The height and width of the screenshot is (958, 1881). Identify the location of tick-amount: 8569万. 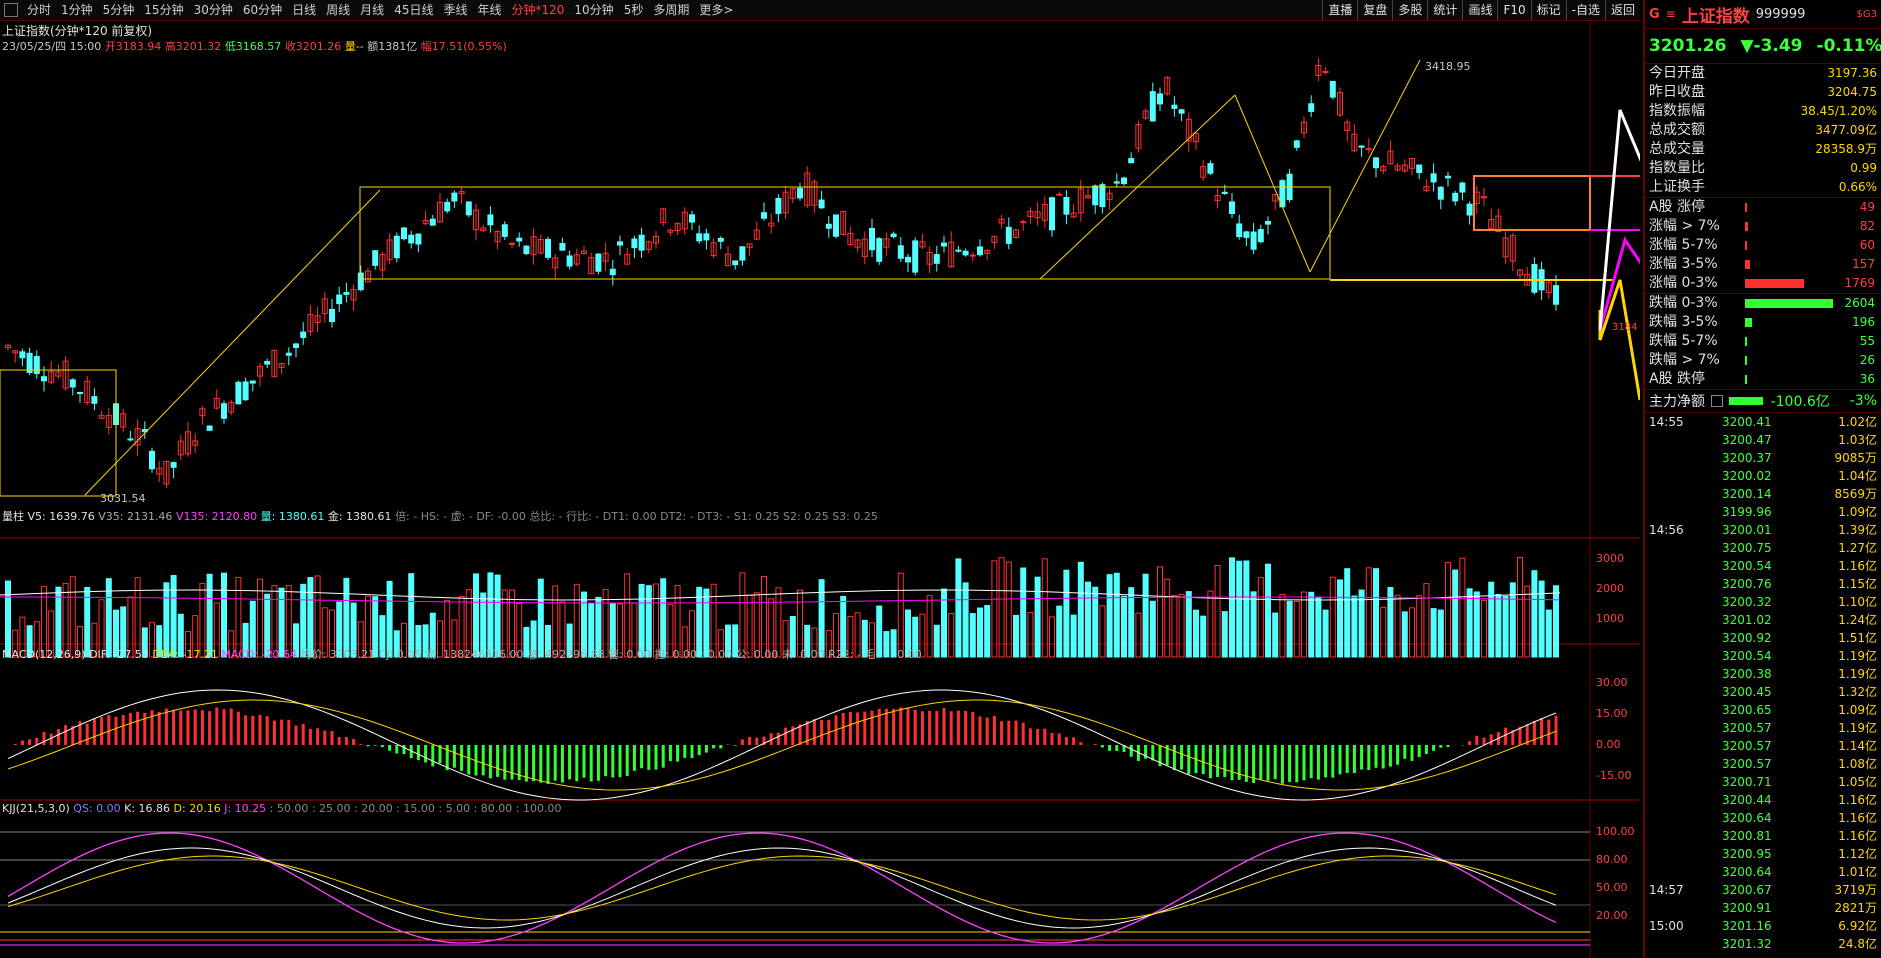
(1855, 494).